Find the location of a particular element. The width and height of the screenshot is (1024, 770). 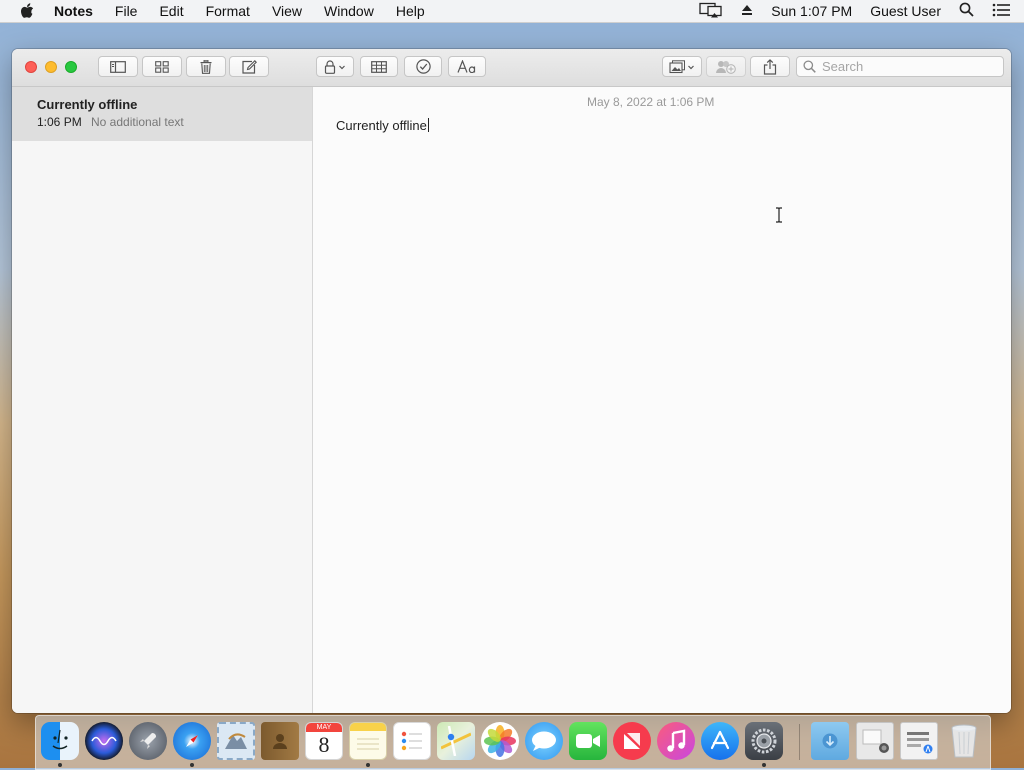

safari-icon is located at coordinates (192, 741).